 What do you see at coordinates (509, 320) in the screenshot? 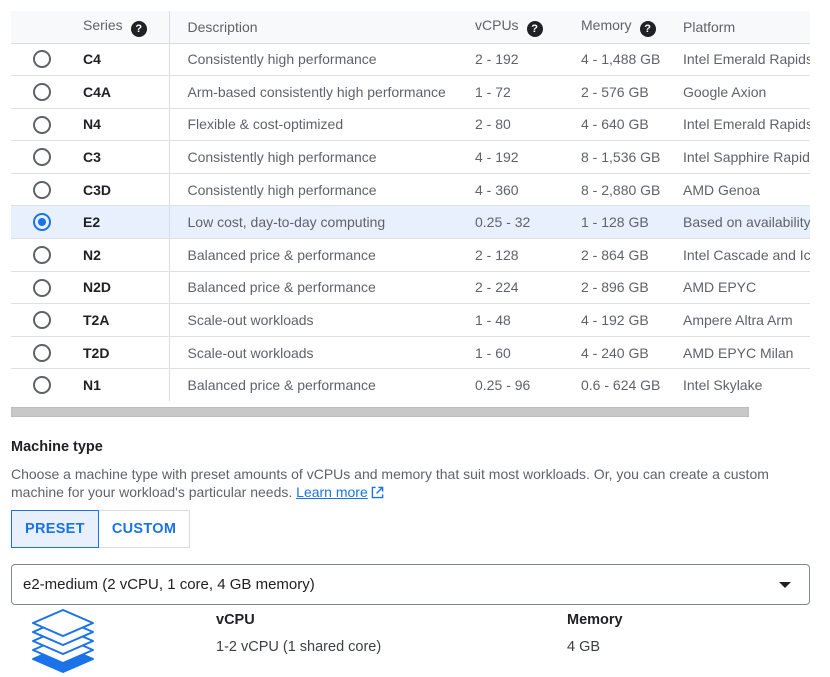
I see `vcpus-cell: 1 - 48` at bounding box center [509, 320].